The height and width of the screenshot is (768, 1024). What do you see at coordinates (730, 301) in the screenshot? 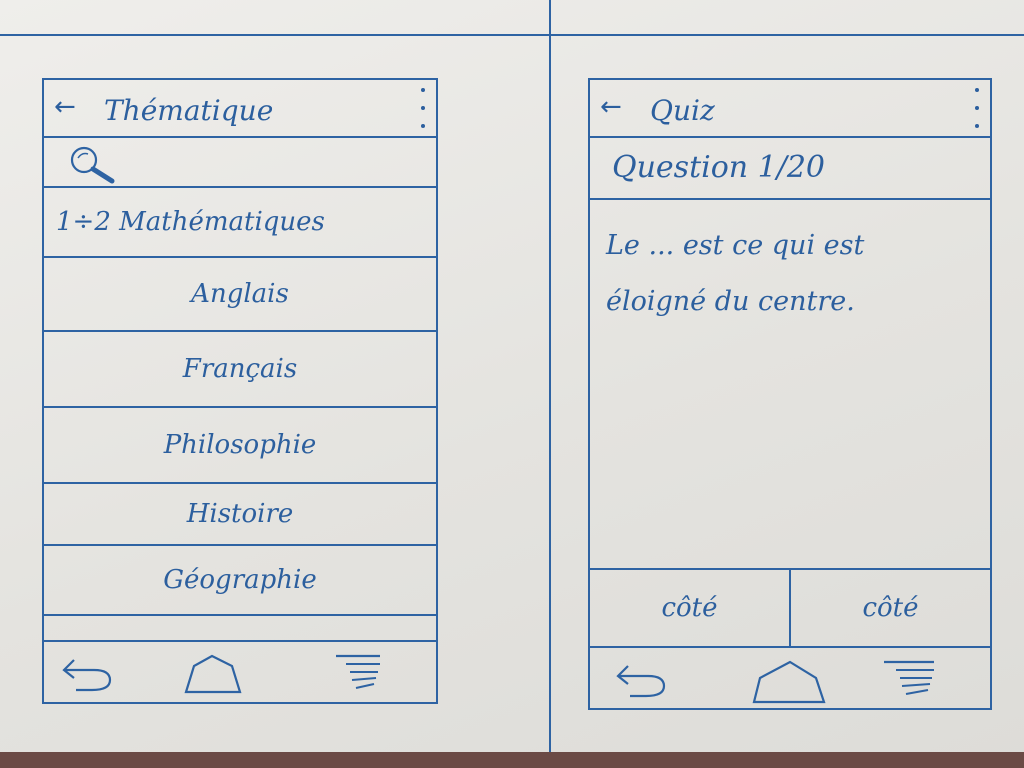
I see `question-line-2: éloigné du centre.` at bounding box center [730, 301].